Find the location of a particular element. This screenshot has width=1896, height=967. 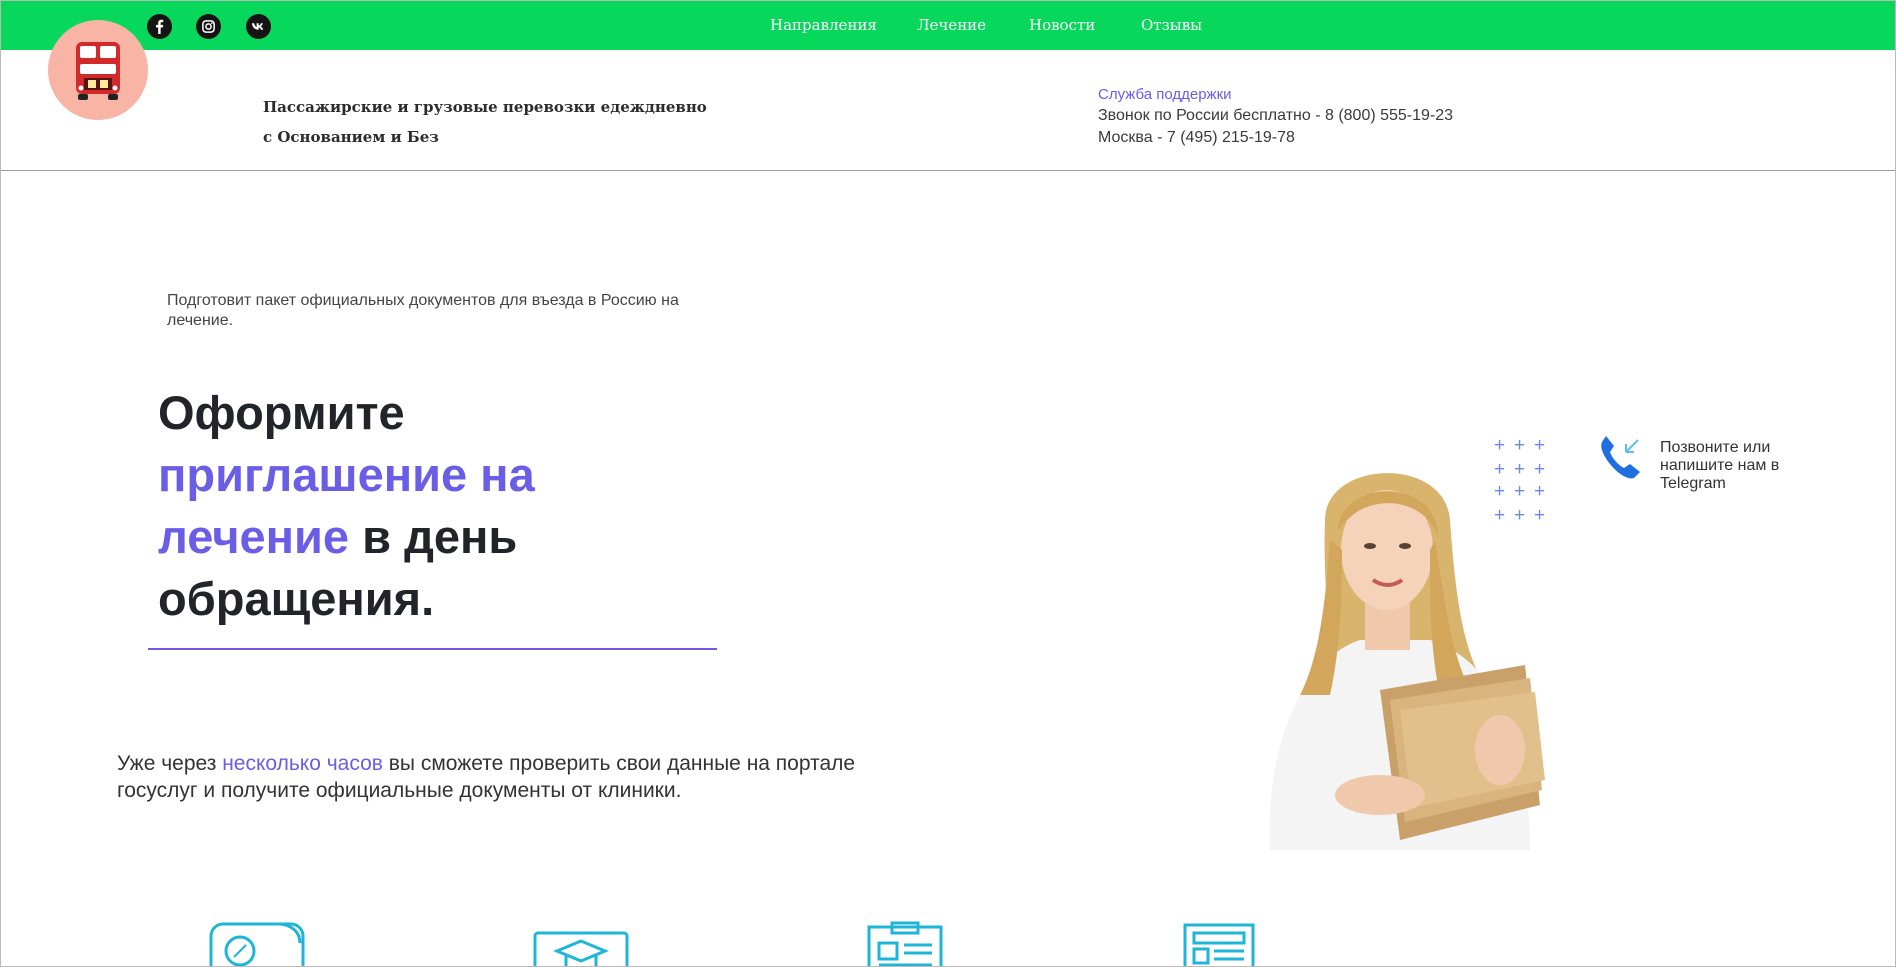

phone-moscow: Москва - 7 (495) 215-19-78 is located at coordinates (1196, 138).